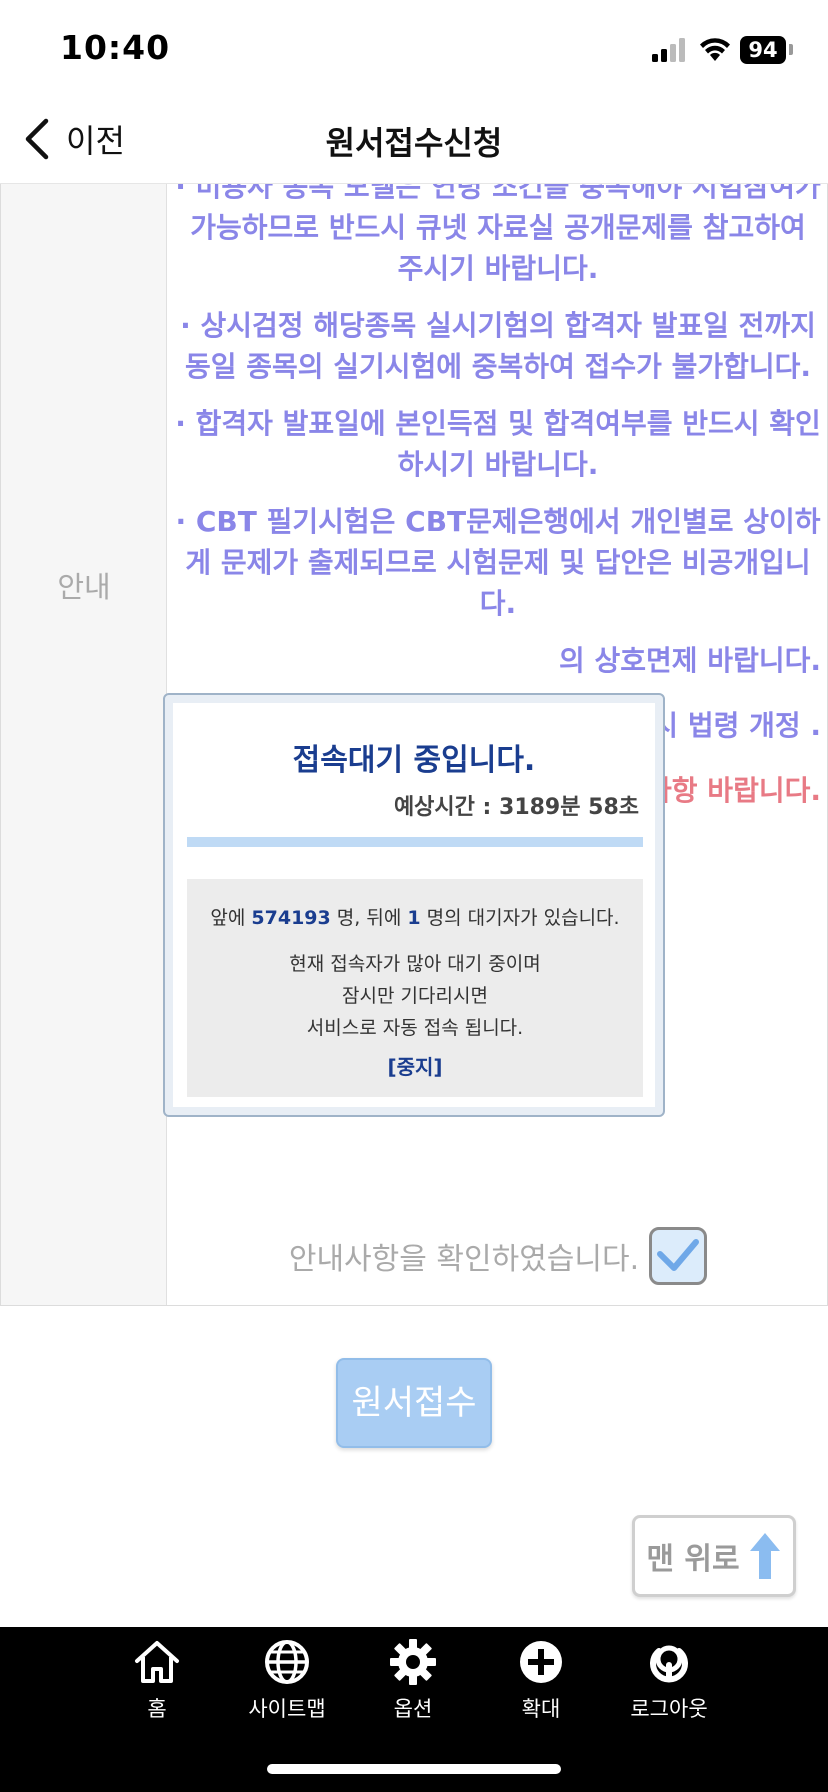 The height and width of the screenshot is (1792, 828). I want to click on page-title: 원서접수신청, so click(414, 143).